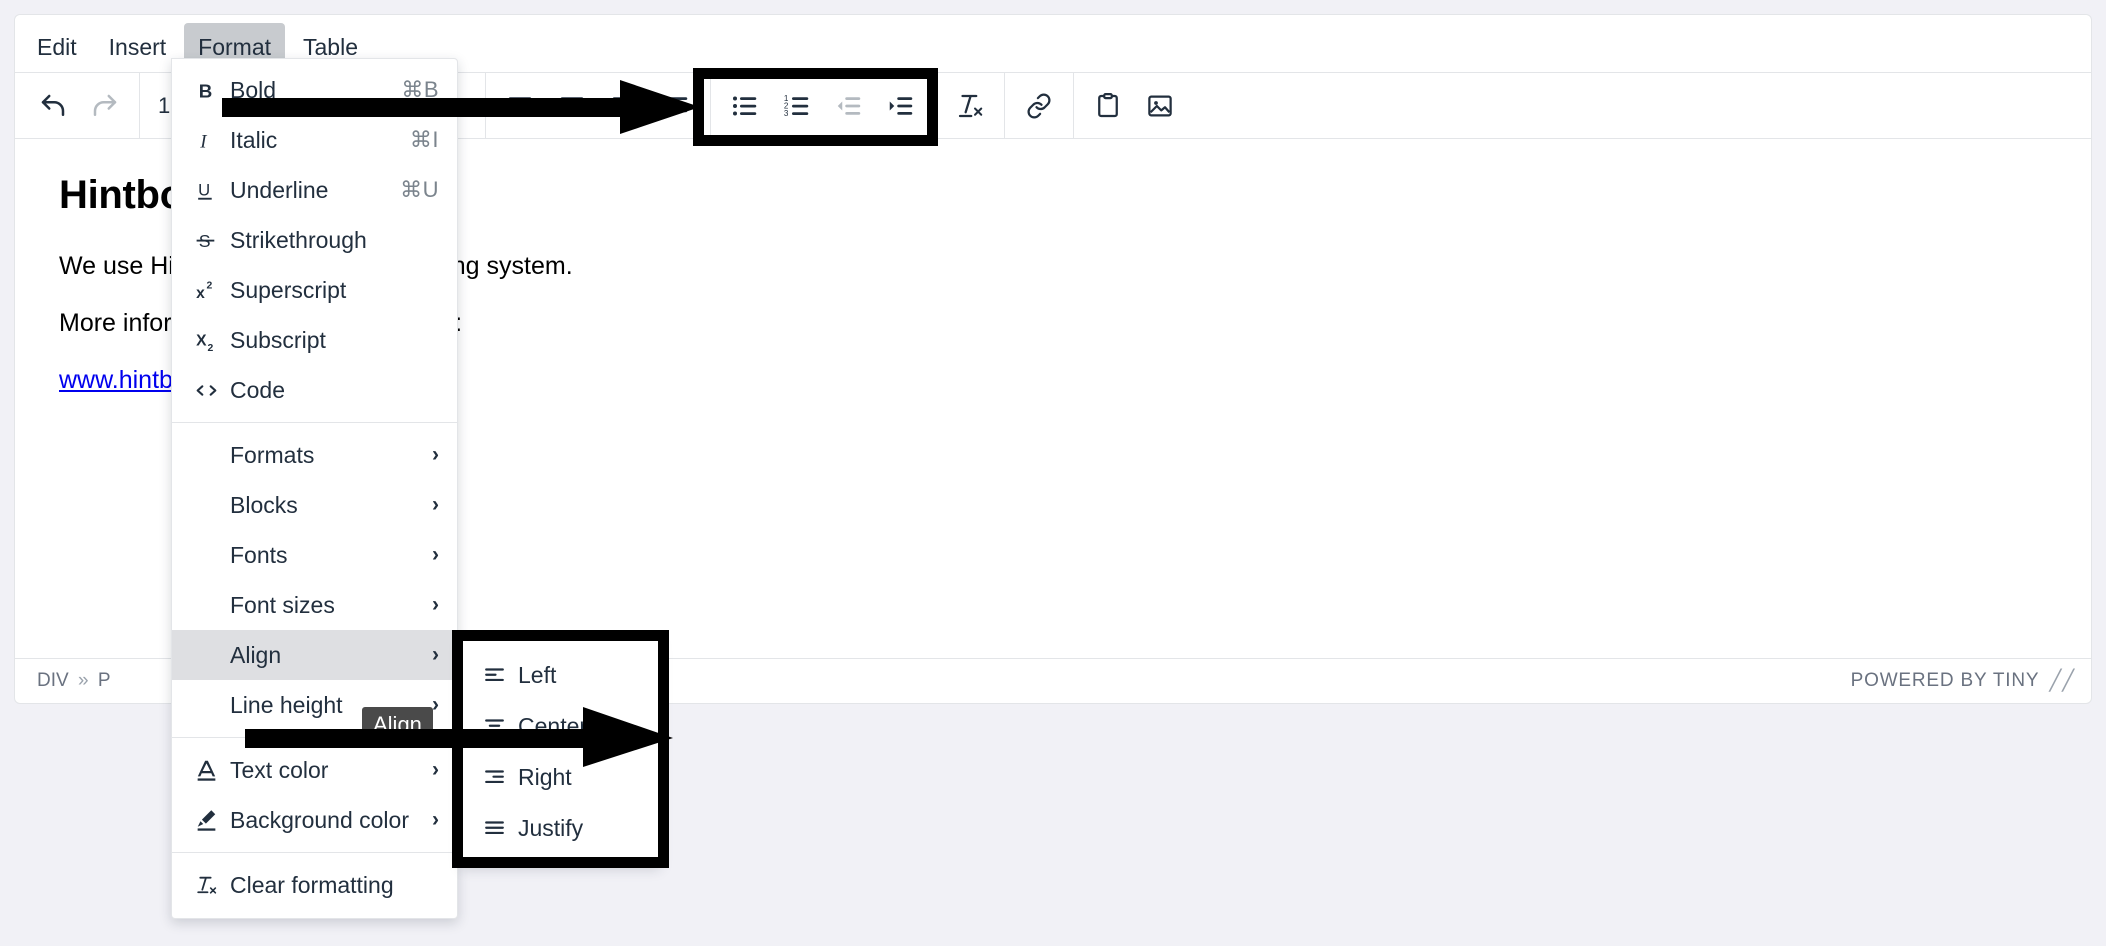 The height and width of the screenshot is (946, 2106). What do you see at coordinates (314, 140) in the screenshot?
I see `menu-item-italic: I Italic ⌘I` at bounding box center [314, 140].